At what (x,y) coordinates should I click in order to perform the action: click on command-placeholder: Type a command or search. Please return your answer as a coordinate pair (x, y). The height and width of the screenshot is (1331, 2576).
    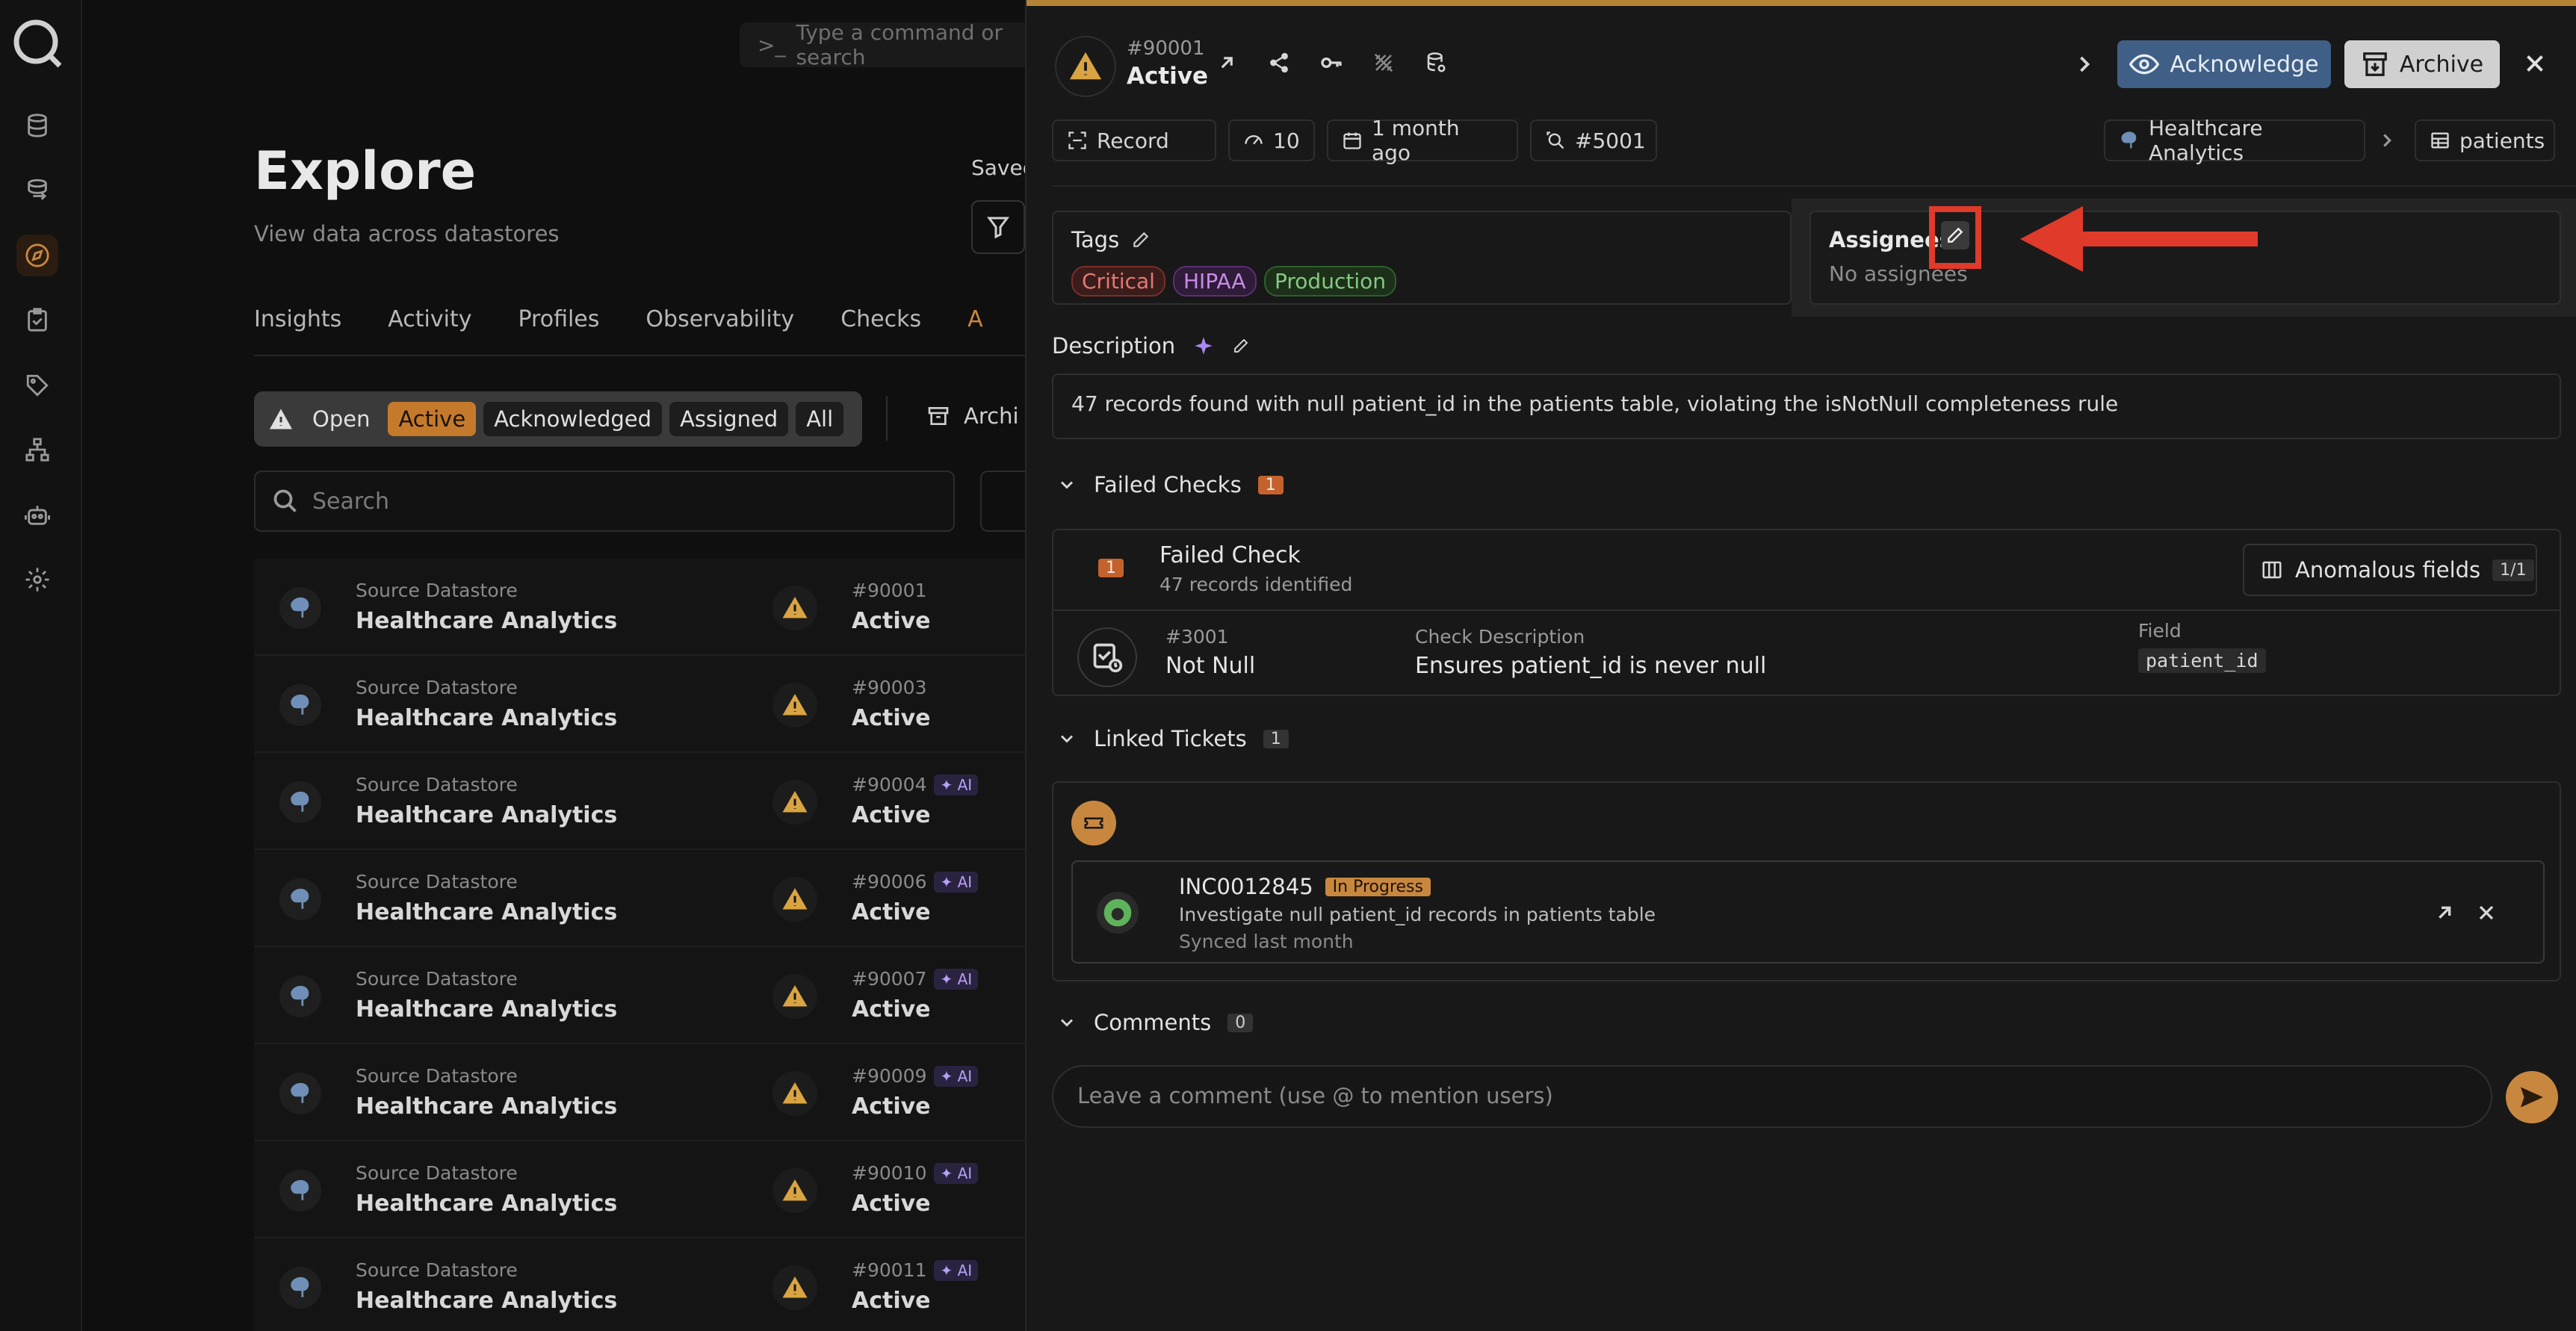
    Looking at the image, I should click on (899, 44).